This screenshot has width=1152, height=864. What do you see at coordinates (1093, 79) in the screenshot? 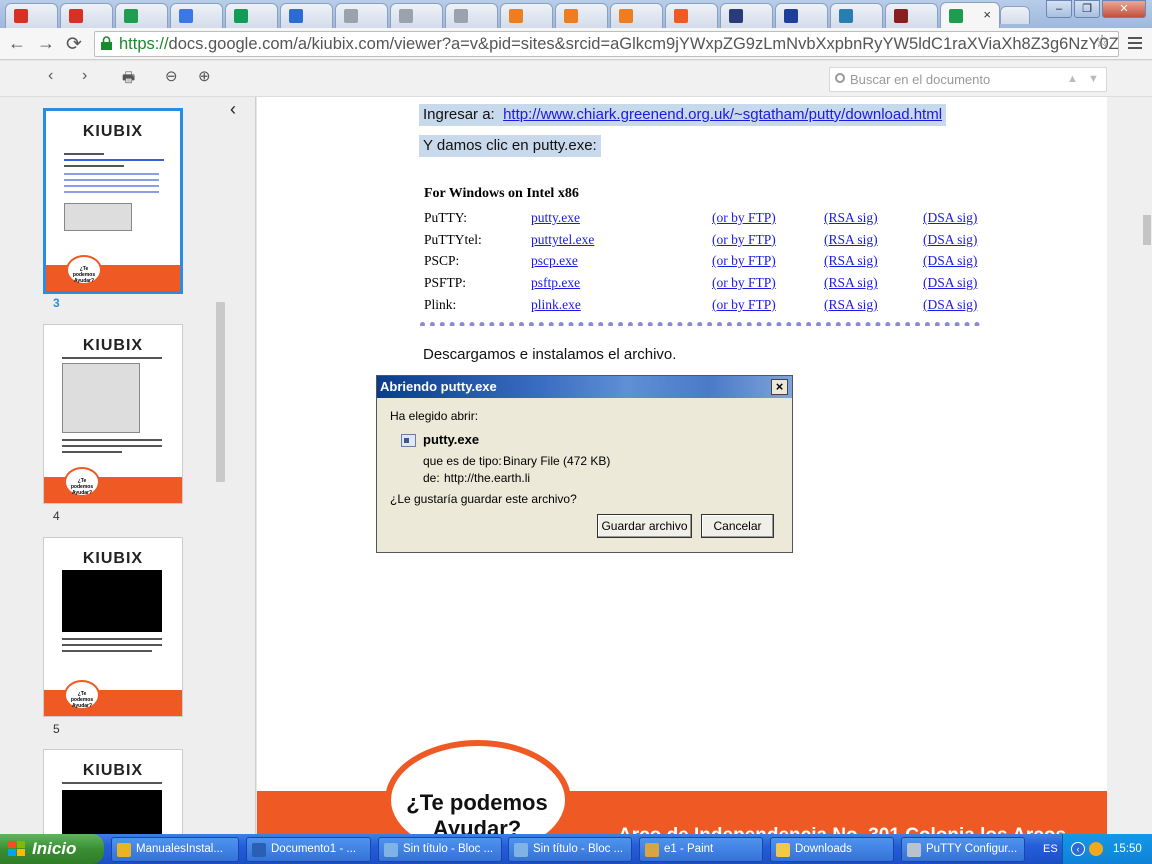
I see `search-next-icon: ▼` at bounding box center [1093, 79].